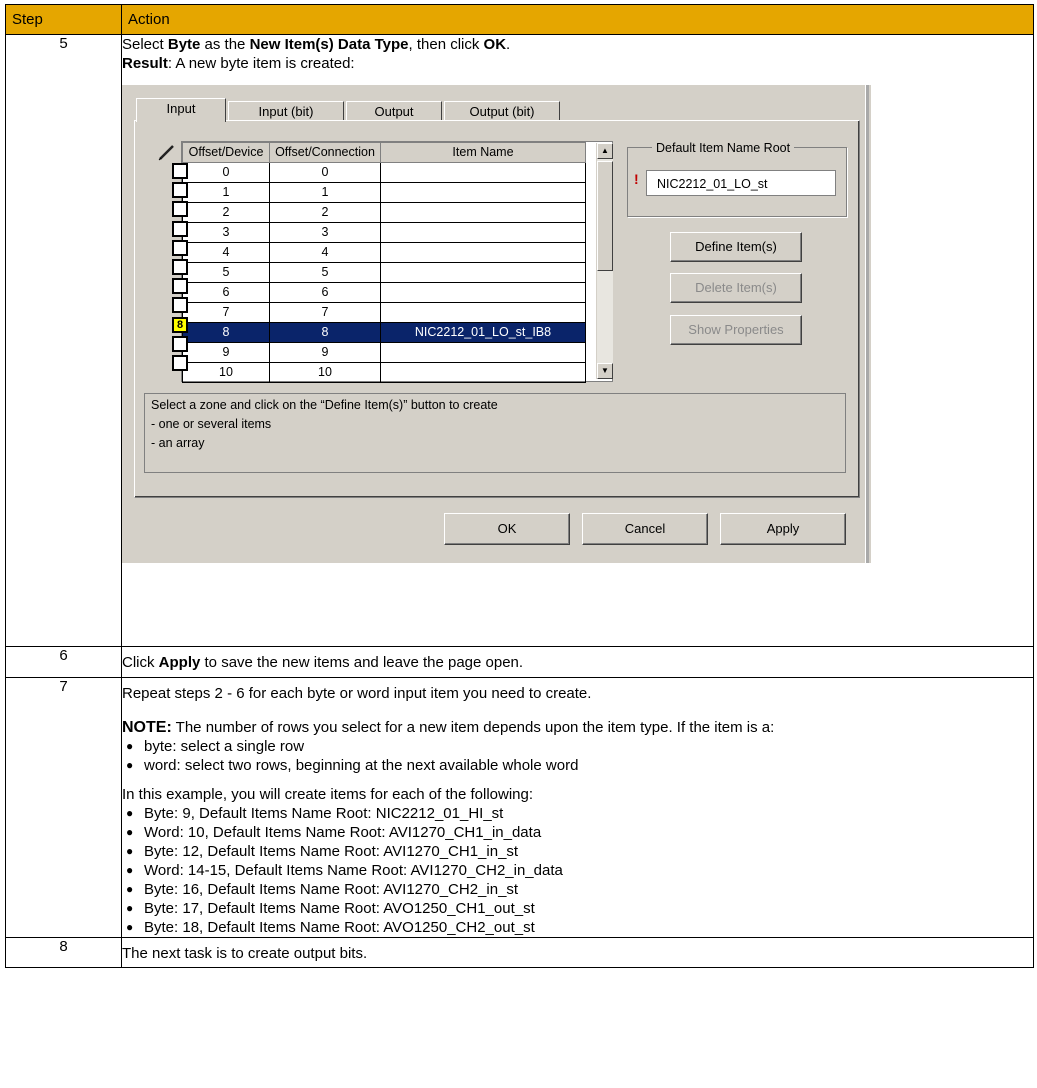 The width and height of the screenshot is (1037, 1088). Describe the element at coordinates (325, 352) in the screenshot. I see `cell-offset-connection: 9` at that location.